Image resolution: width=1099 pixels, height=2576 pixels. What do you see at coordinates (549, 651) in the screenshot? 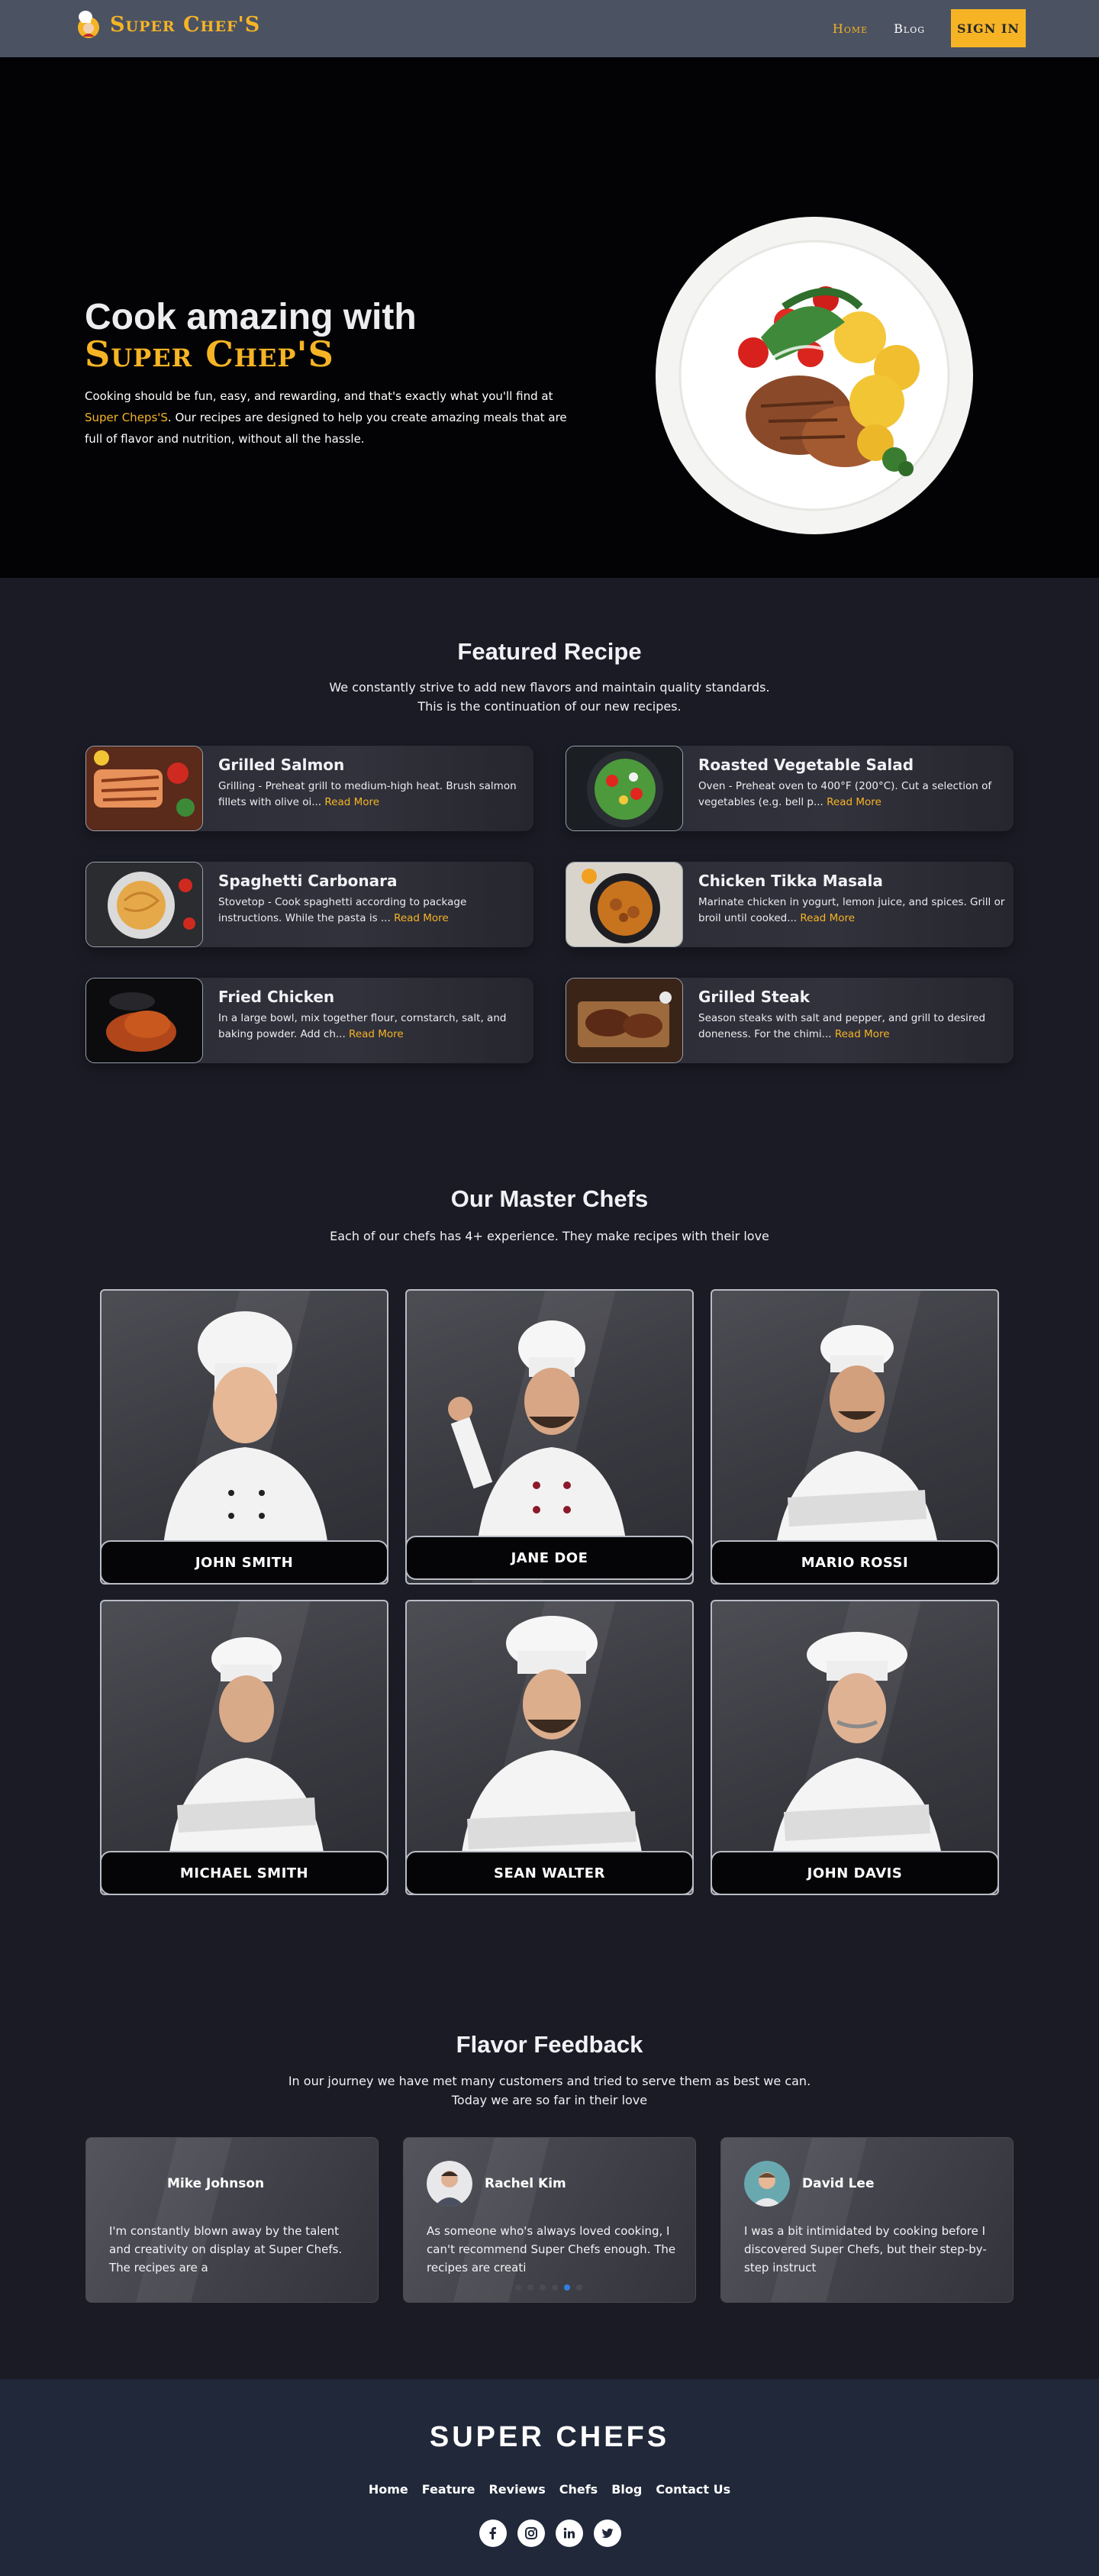
I see `featured-title: Featured Recipe` at bounding box center [549, 651].